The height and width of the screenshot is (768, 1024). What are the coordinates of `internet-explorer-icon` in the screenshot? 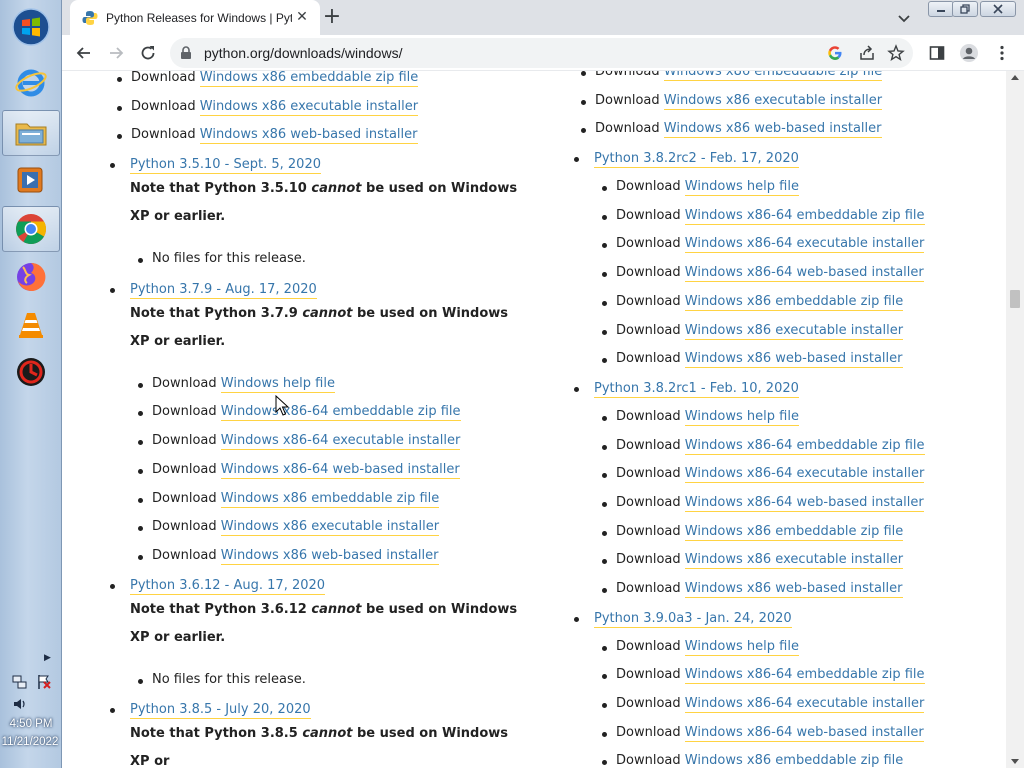 It's located at (31, 82).